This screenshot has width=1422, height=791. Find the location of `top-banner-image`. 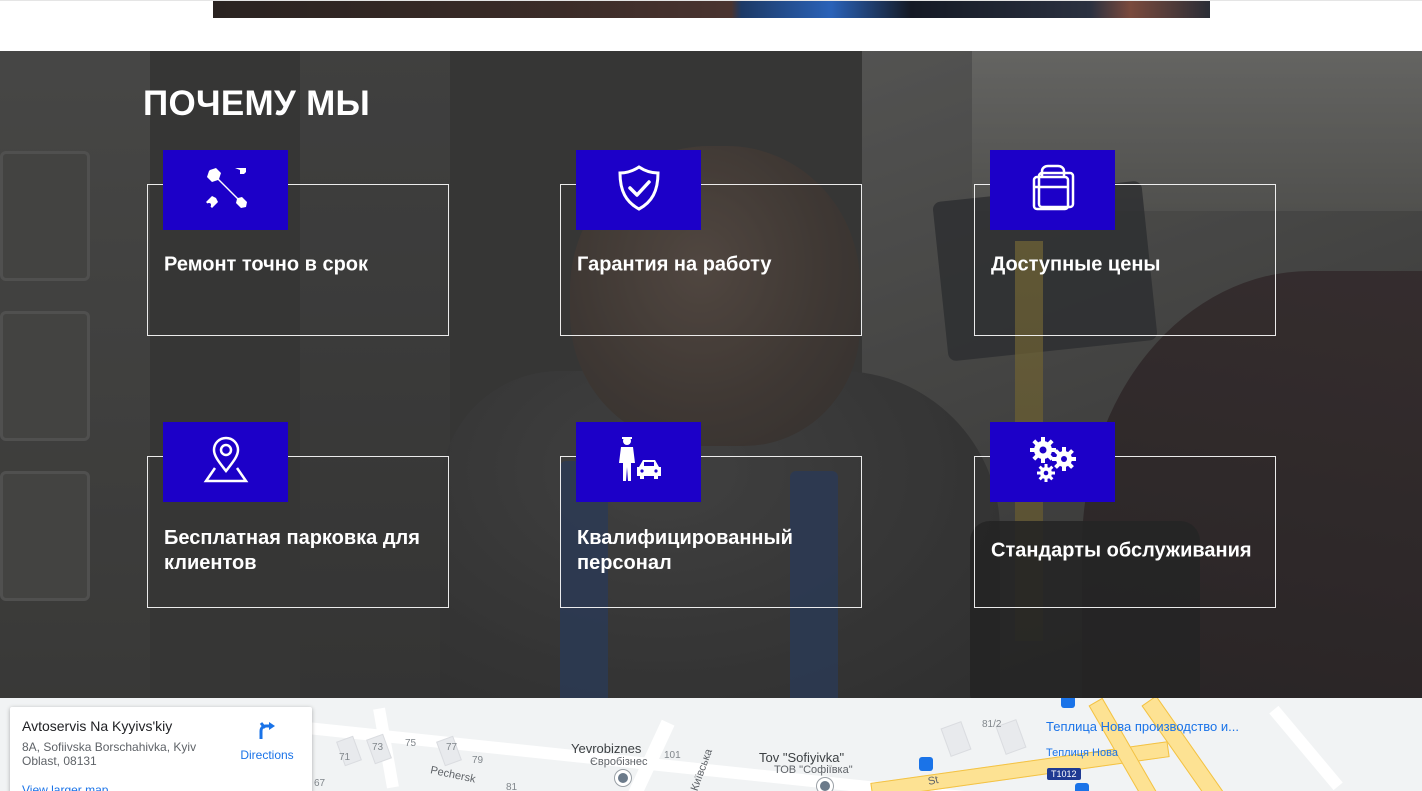

top-banner-image is located at coordinates (711, 9).